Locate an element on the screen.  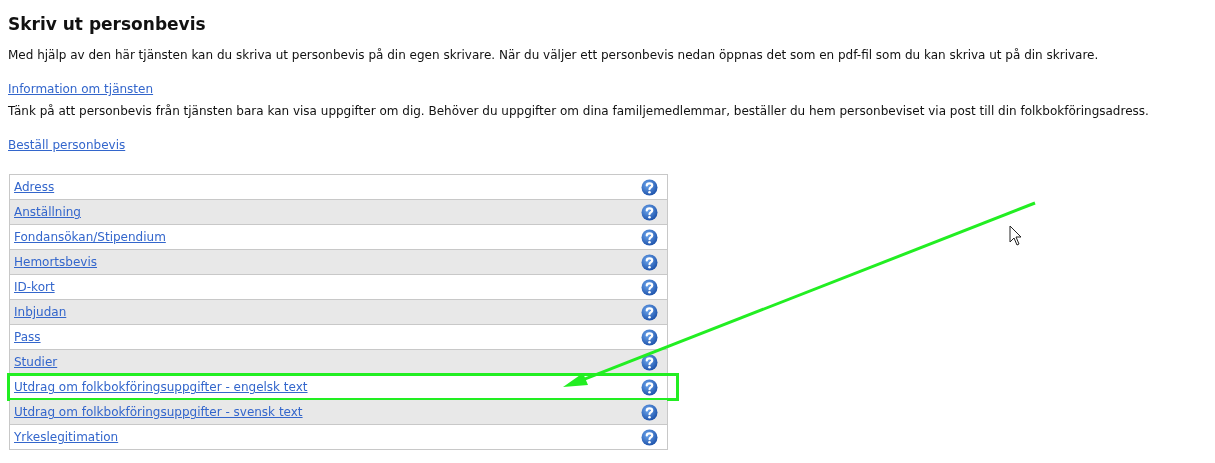
certificate-link: Studier is located at coordinates (36, 362).